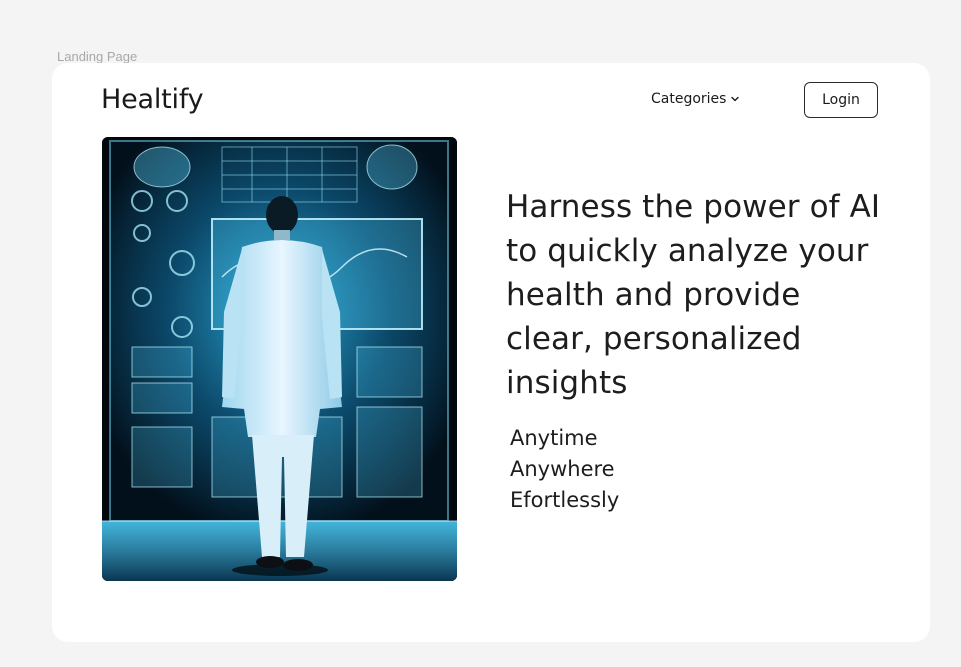 This screenshot has width=961, height=667. Describe the element at coordinates (841, 100) in the screenshot. I see `login-button: Login` at that location.